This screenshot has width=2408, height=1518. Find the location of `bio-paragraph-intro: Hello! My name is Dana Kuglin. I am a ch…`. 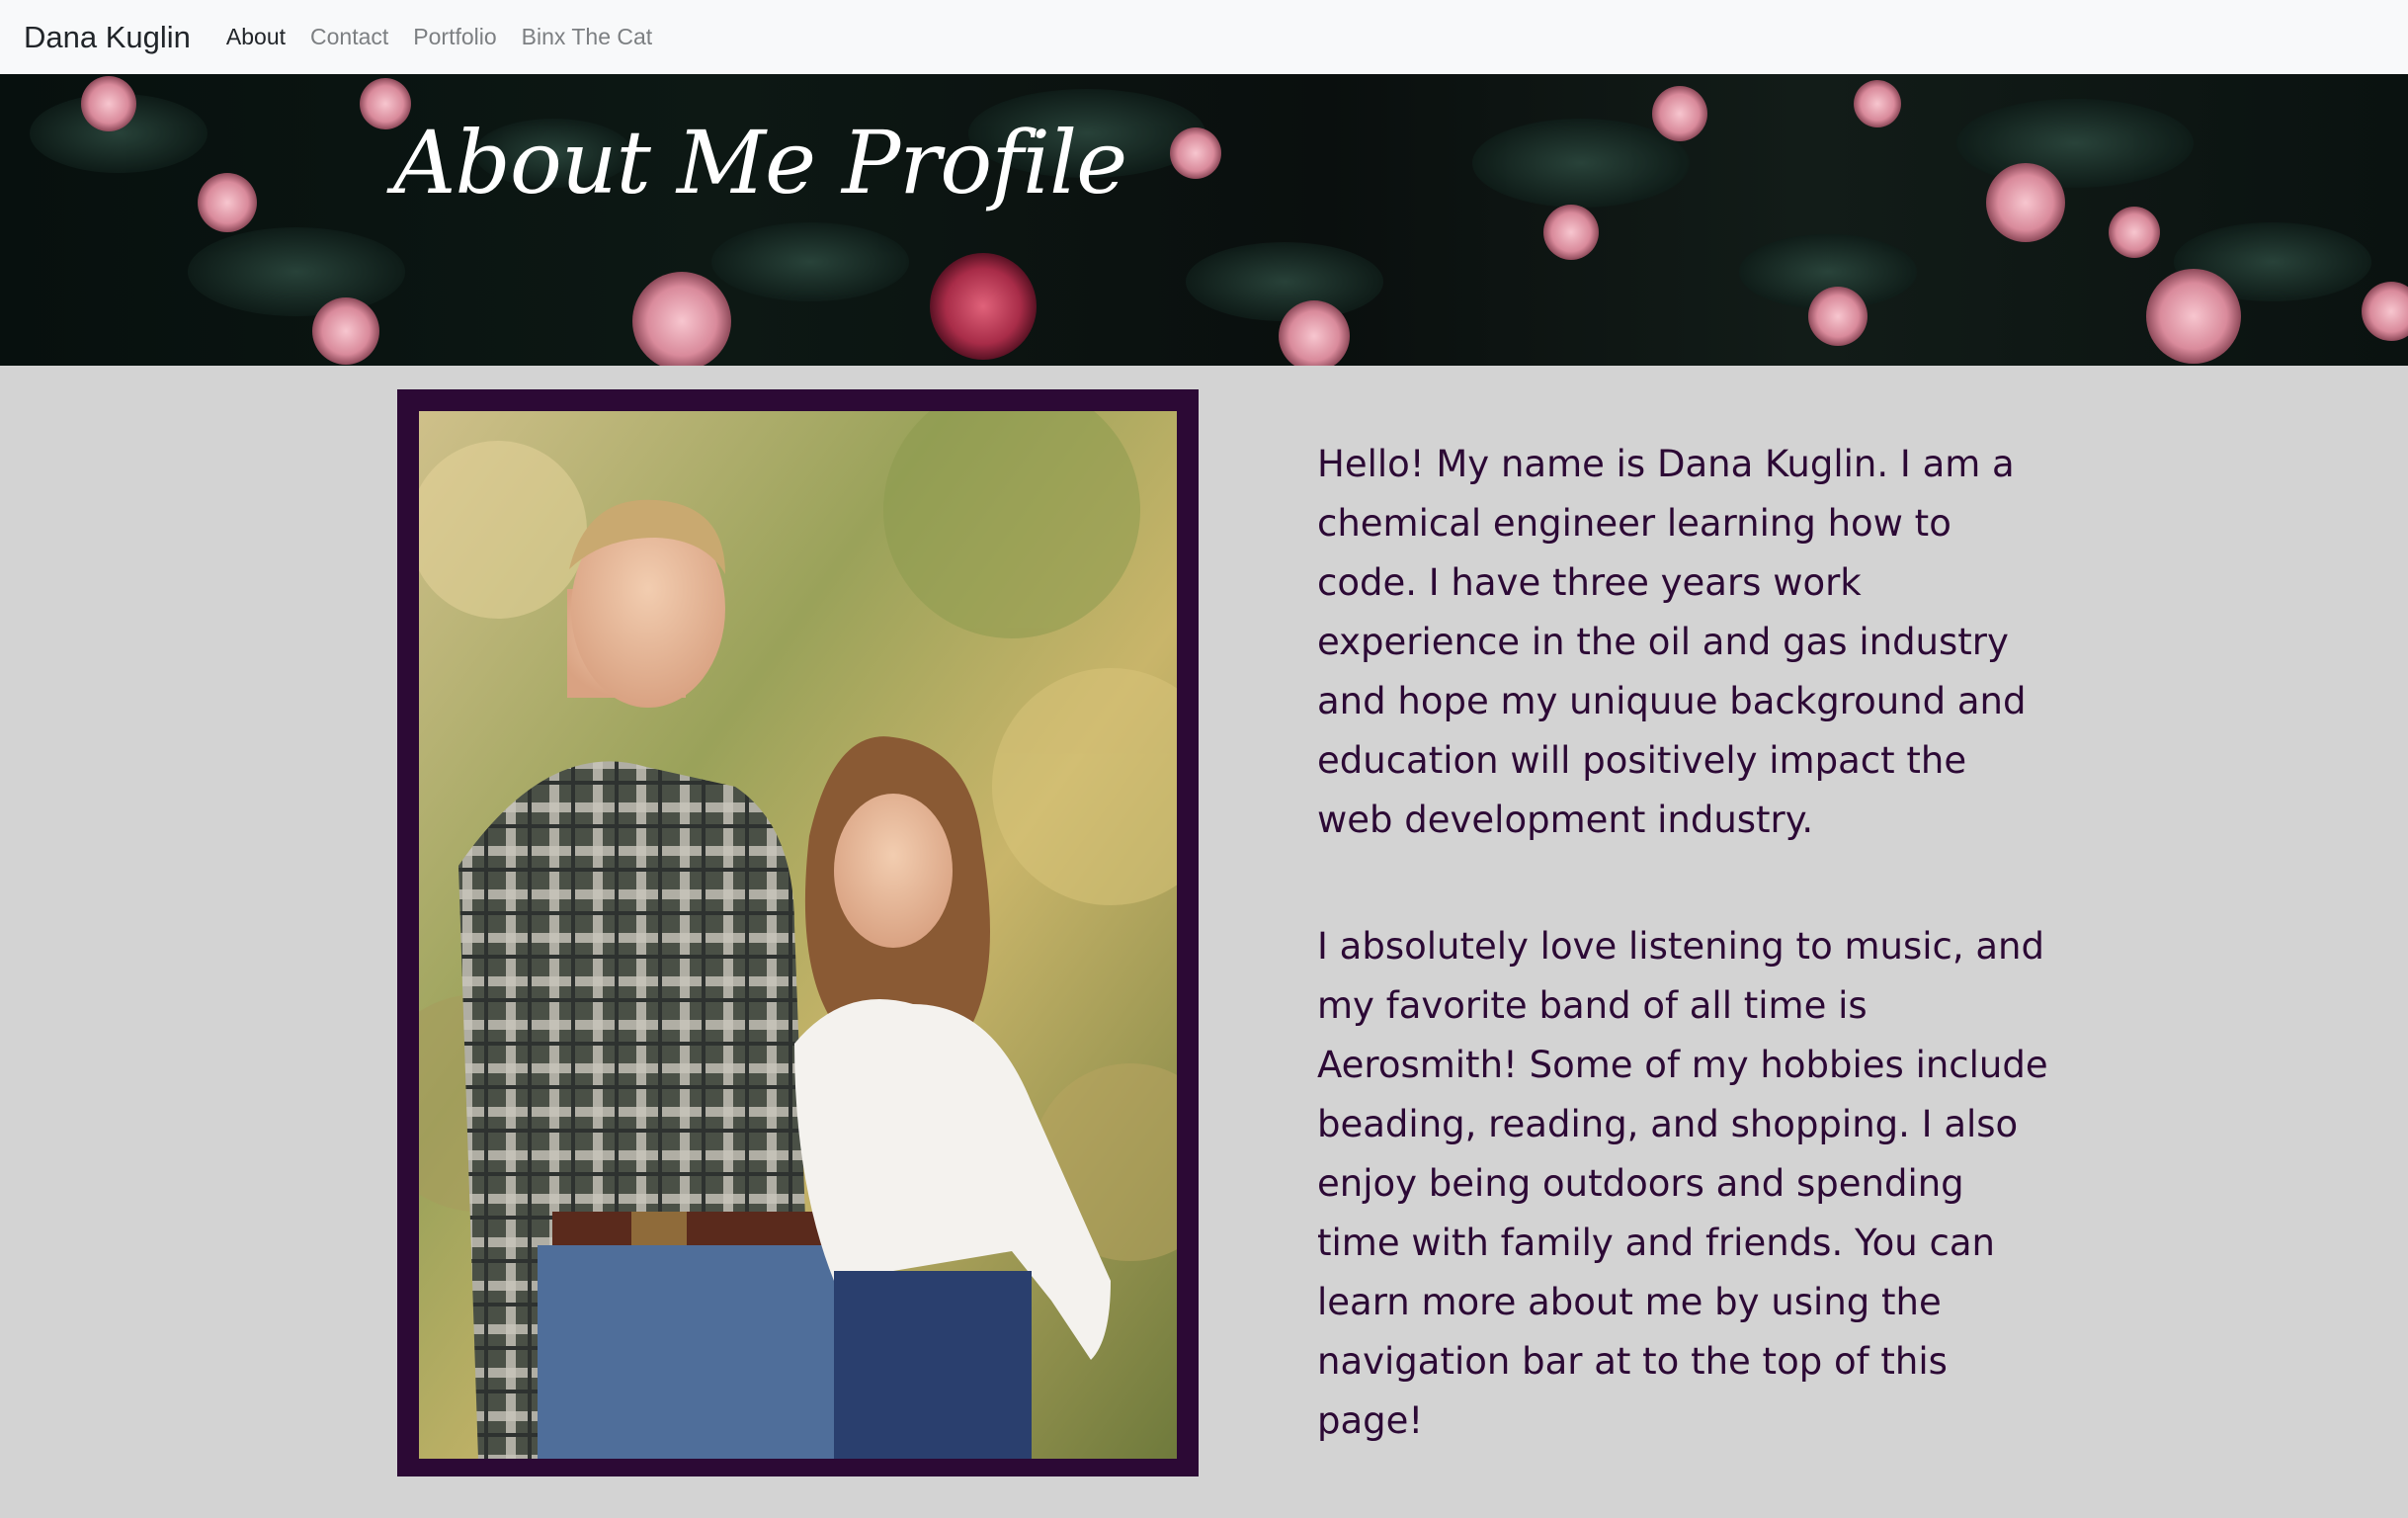

bio-paragraph-intro: Hello! My name is Dana Kuglin. I am a ch… is located at coordinates (1672, 642).